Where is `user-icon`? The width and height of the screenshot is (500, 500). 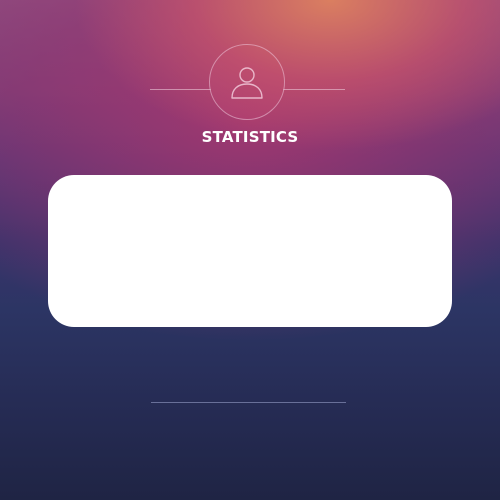
user-icon is located at coordinates (247, 83).